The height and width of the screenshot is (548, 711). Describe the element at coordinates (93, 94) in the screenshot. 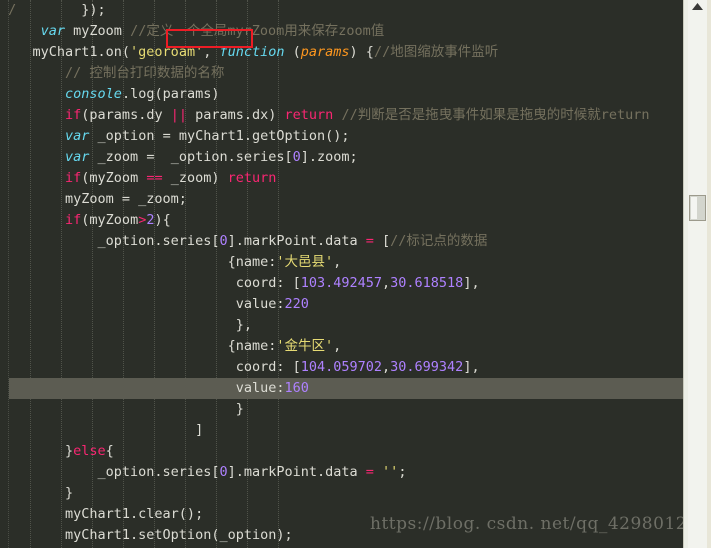

I see `code-token: console` at that location.